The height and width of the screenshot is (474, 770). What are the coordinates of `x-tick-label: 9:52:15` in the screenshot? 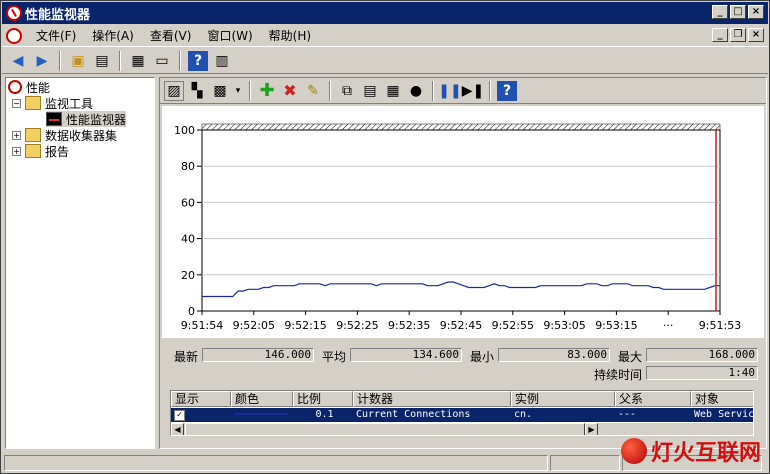 It's located at (305, 325).